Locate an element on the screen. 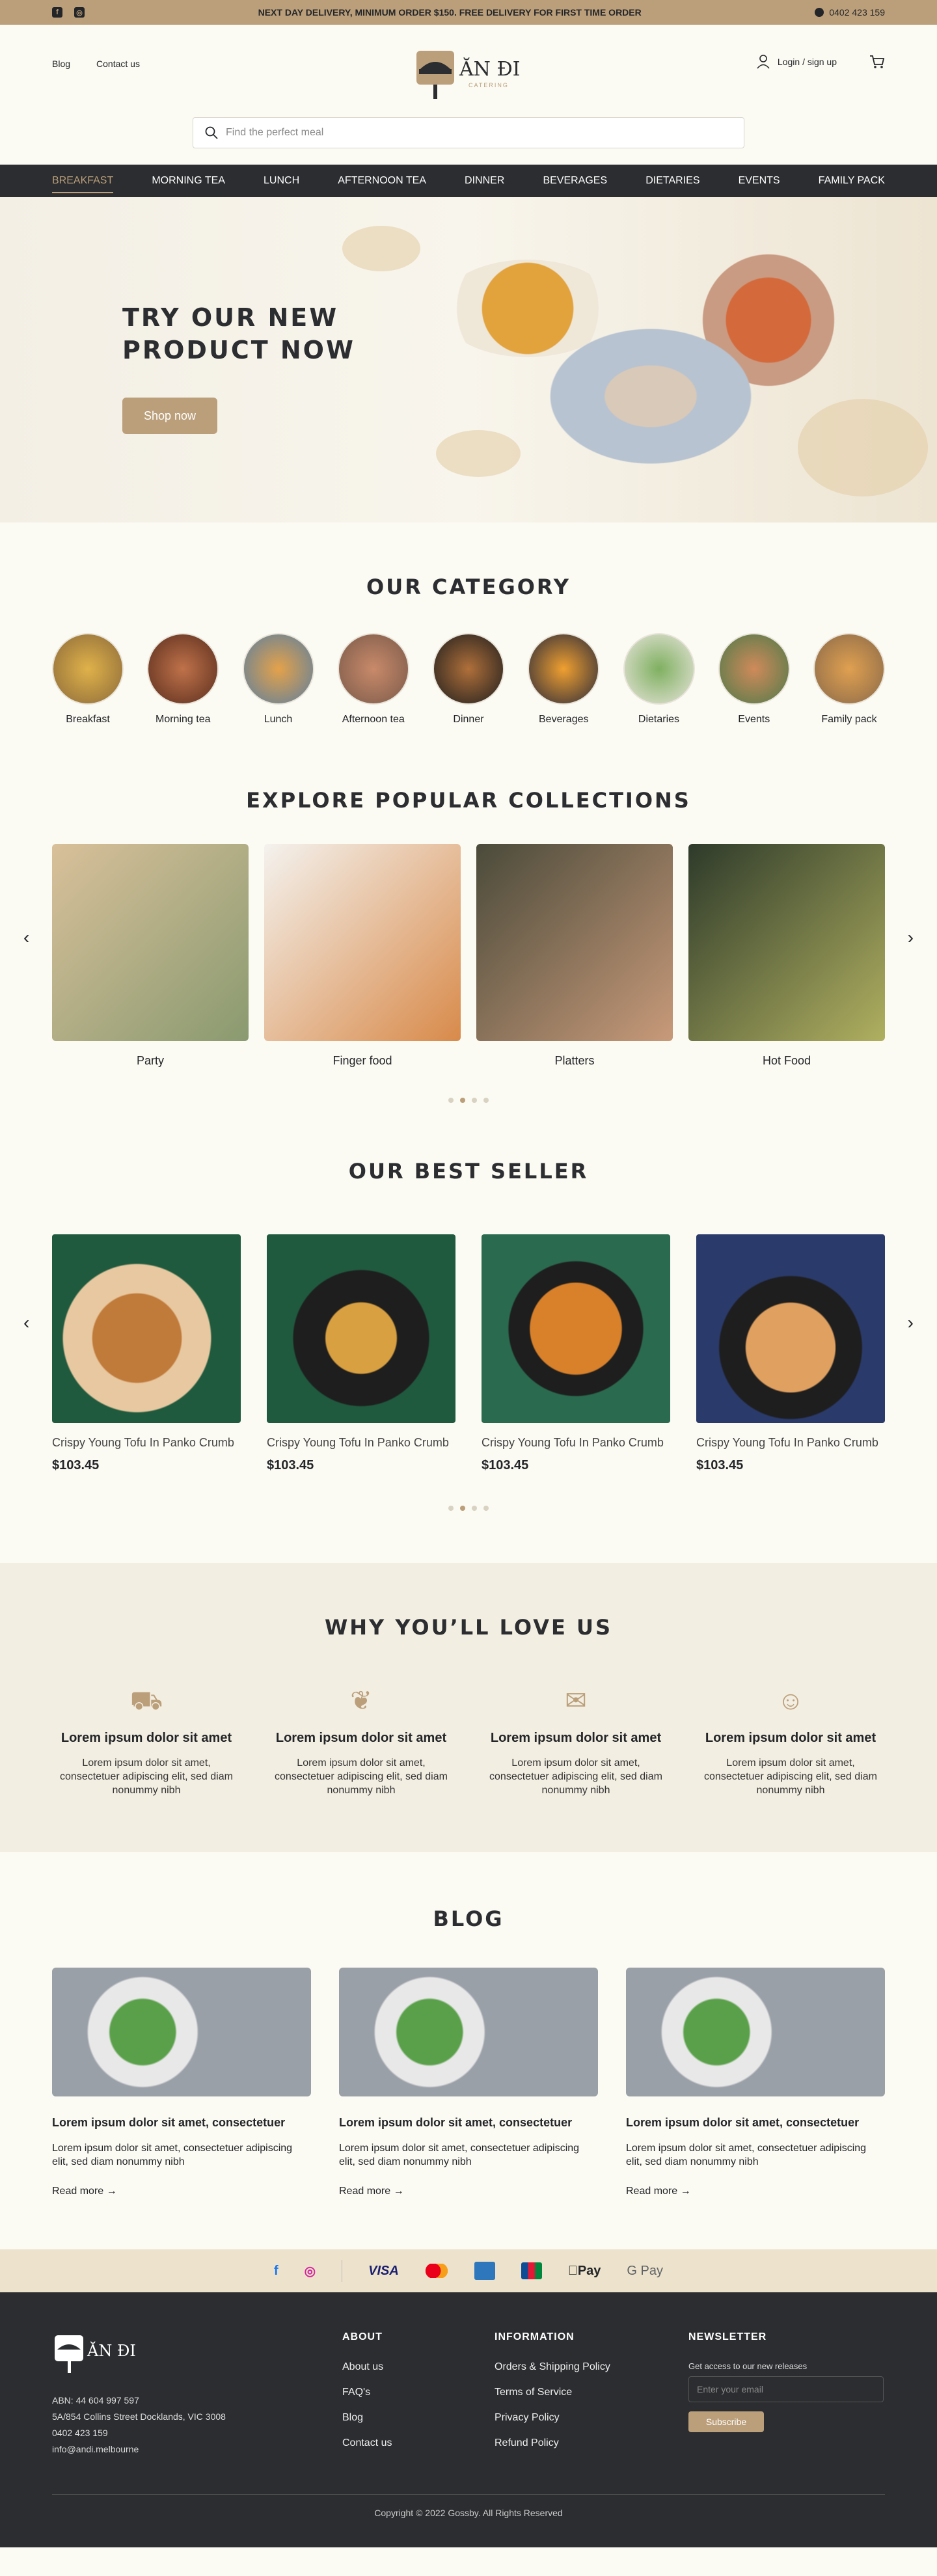 Image resolution: width=937 pixels, height=2576 pixels. cloud-decoration is located at coordinates (478, 454).